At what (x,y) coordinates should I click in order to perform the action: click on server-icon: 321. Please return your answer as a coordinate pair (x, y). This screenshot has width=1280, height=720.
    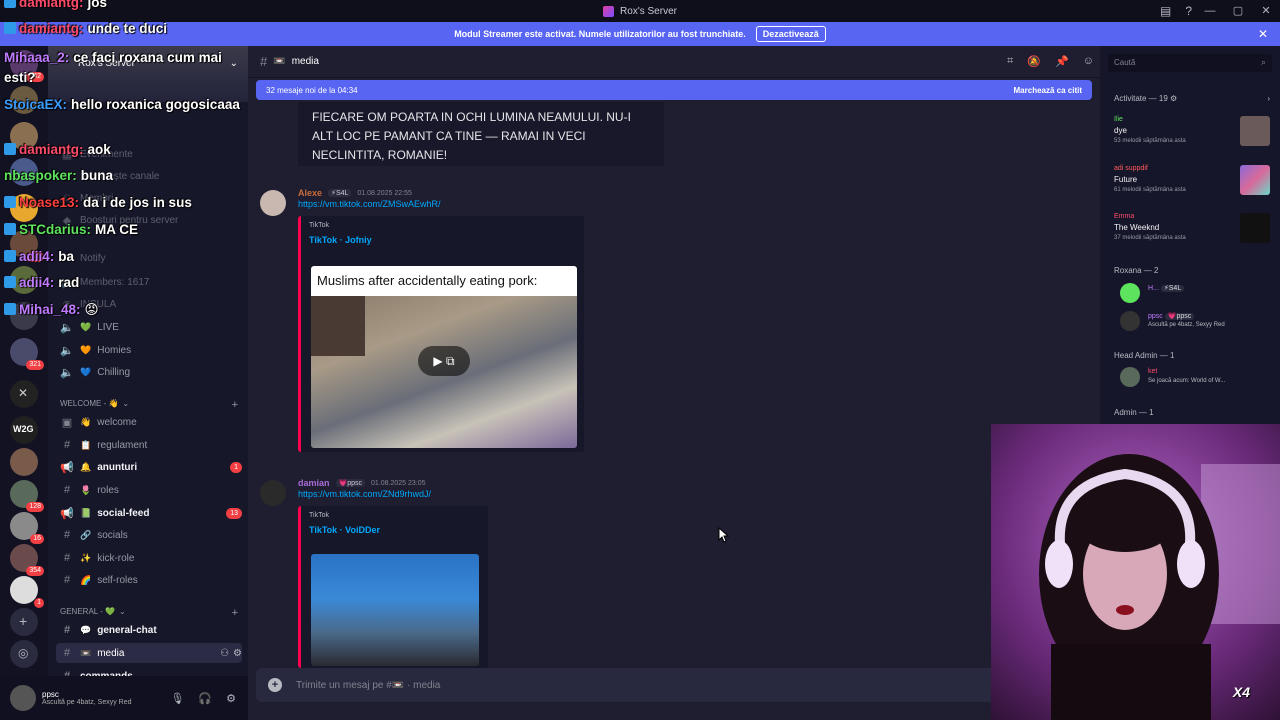
    Looking at the image, I should click on (27, 354).